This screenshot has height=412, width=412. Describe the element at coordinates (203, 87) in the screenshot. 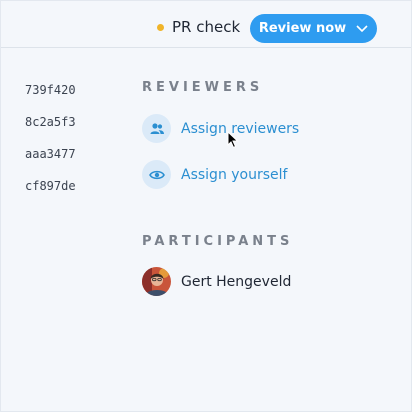

I see `reviewers-heading: REVIEWERS` at that location.